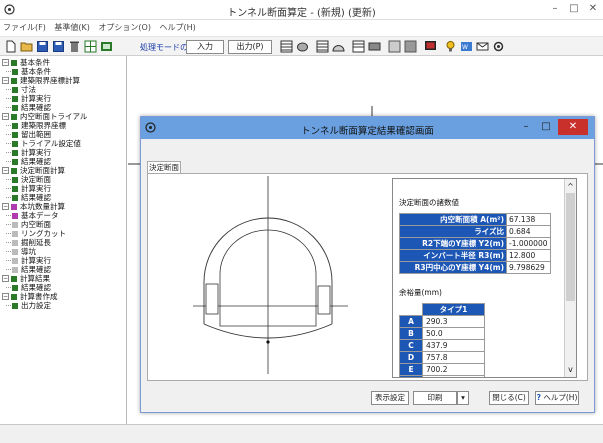  What do you see at coordinates (74, 46) in the screenshot?
I see `delete-icon` at bounding box center [74, 46].